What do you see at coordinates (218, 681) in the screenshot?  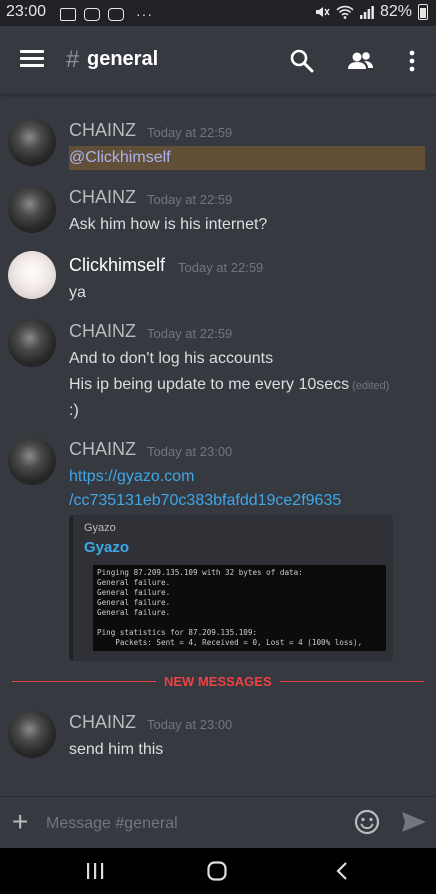 I see `new-messages-label: NEW MESSAGES` at bounding box center [218, 681].